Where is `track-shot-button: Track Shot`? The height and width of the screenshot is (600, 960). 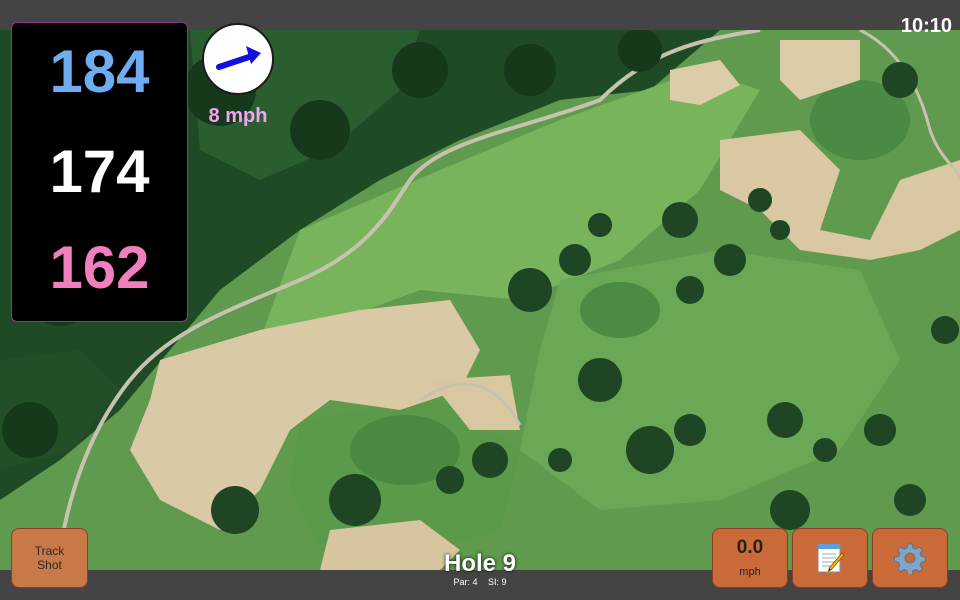 track-shot-button: Track Shot is located at coordinates (49, 558).